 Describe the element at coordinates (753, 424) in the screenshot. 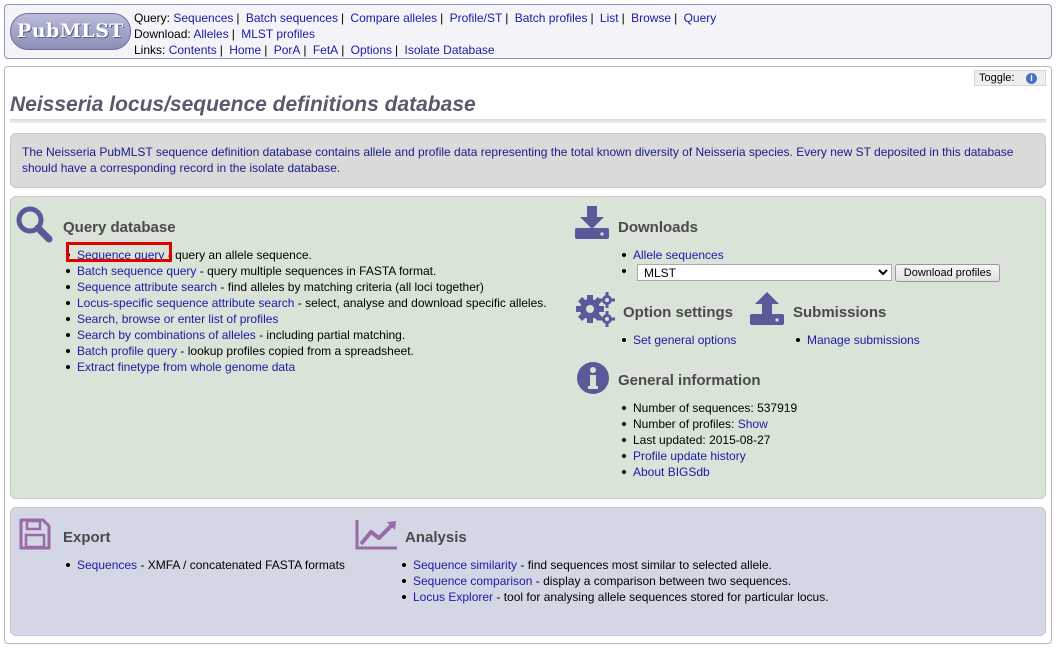

I see `show-profiles-link: Show` at that location.